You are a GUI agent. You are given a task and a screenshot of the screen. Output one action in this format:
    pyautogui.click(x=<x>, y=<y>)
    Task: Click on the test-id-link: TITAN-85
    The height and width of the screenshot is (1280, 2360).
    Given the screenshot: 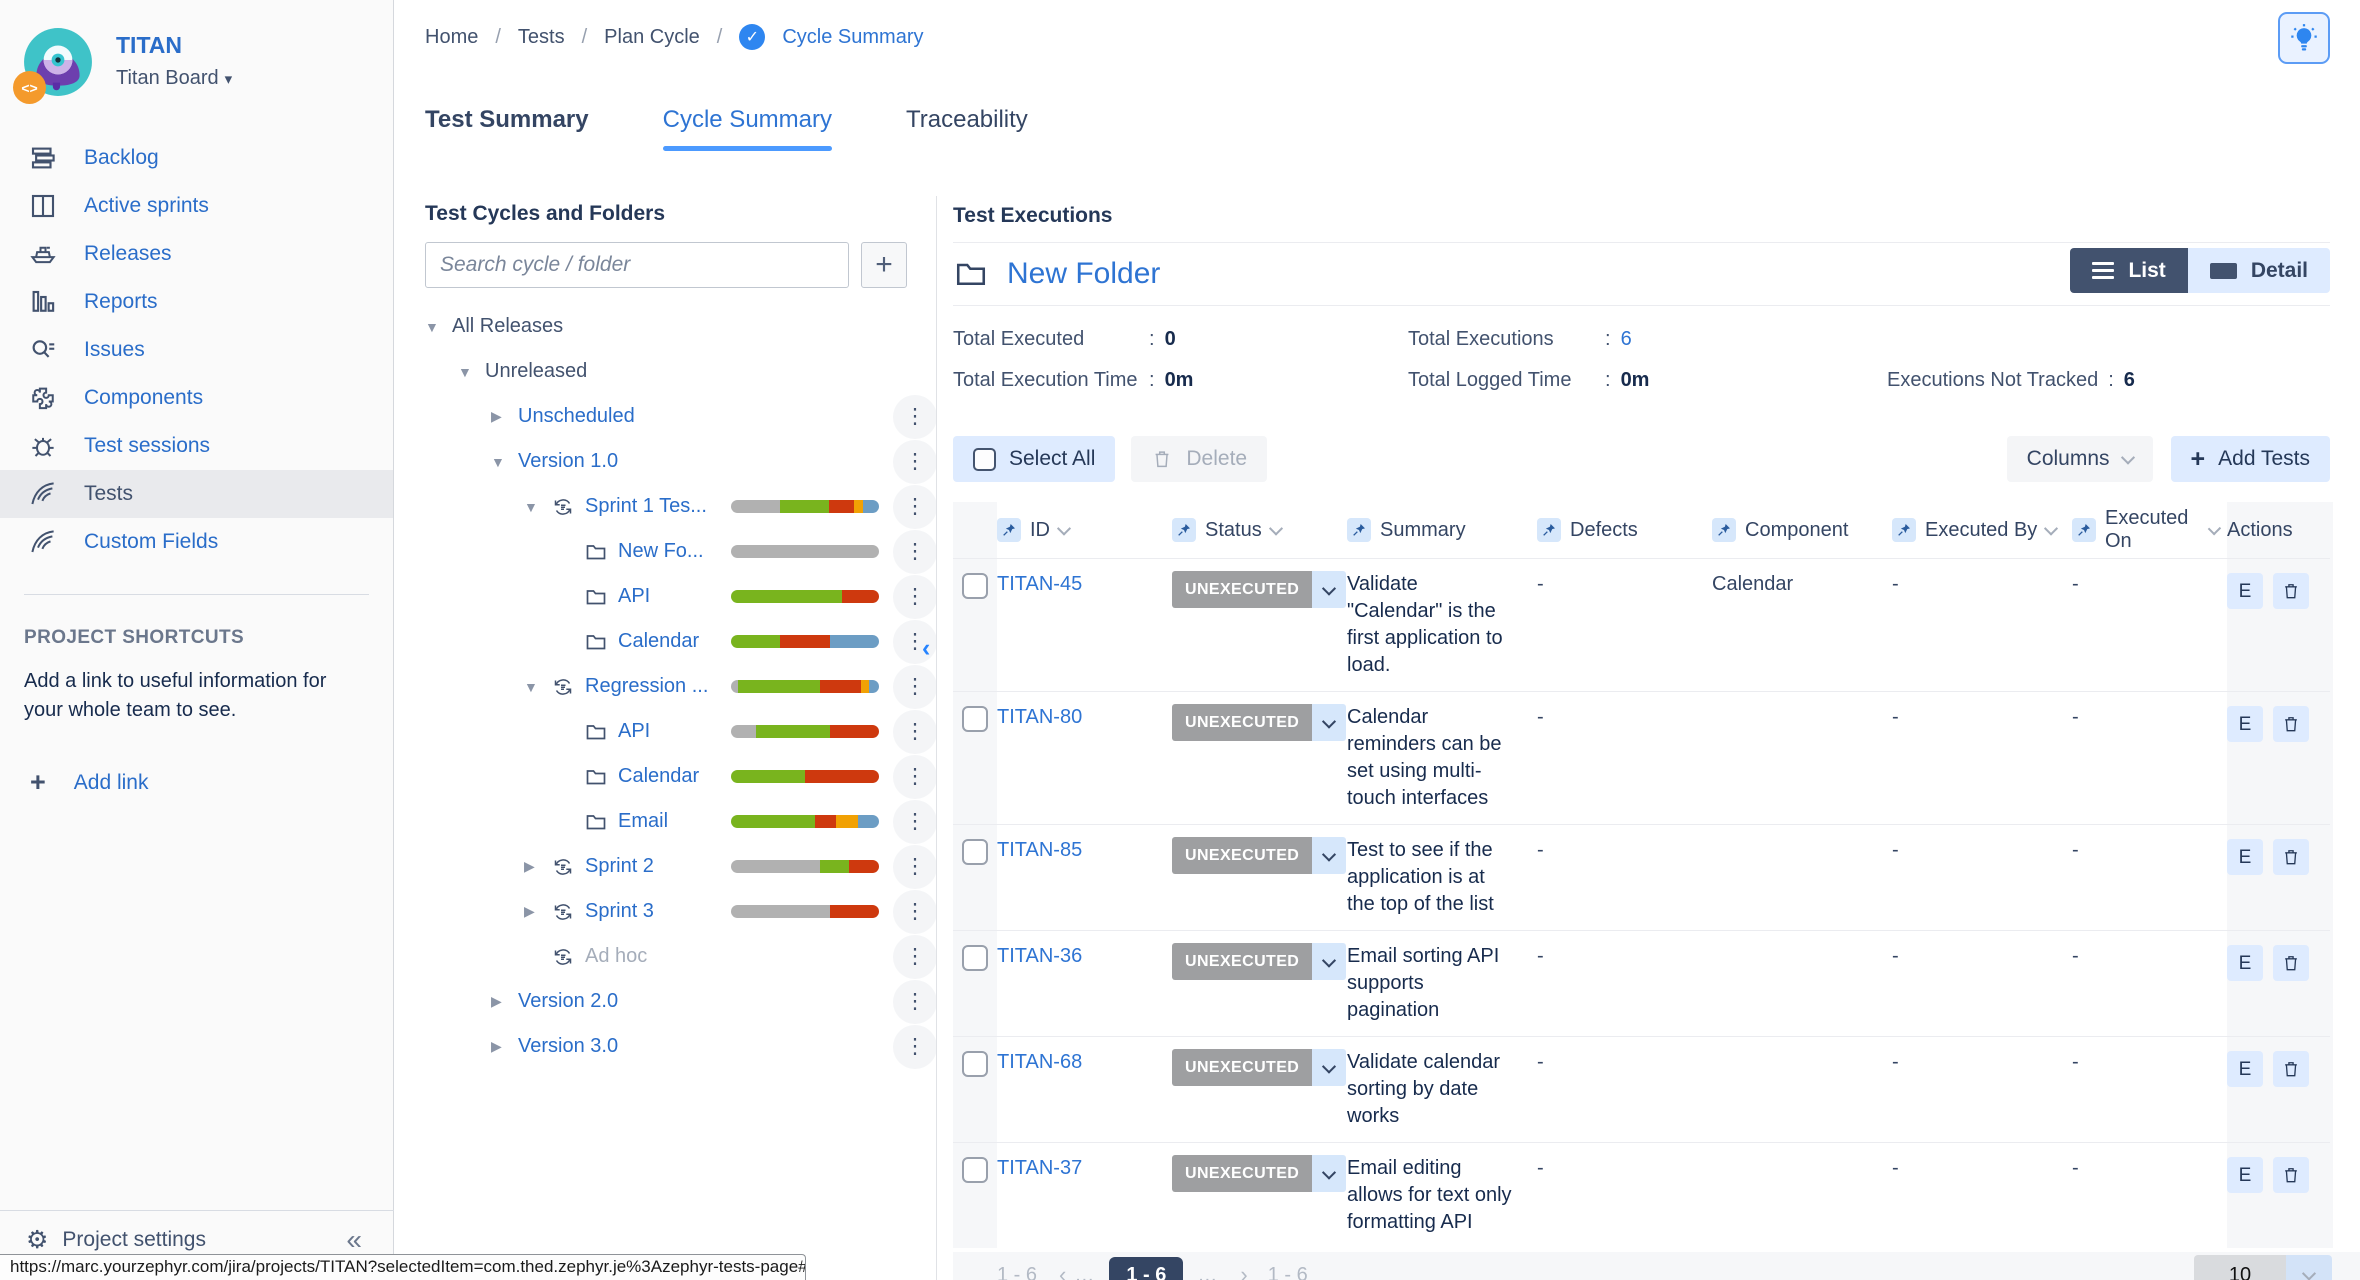 What is the action you would take?
    pyautogui.click(x=1039, y=850)
    